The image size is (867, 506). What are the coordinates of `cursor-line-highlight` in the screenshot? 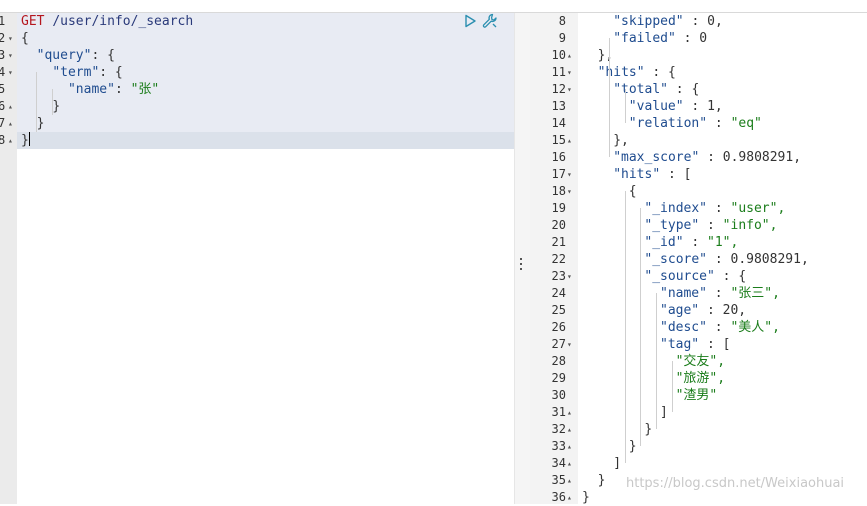 It's located at (257, 140).